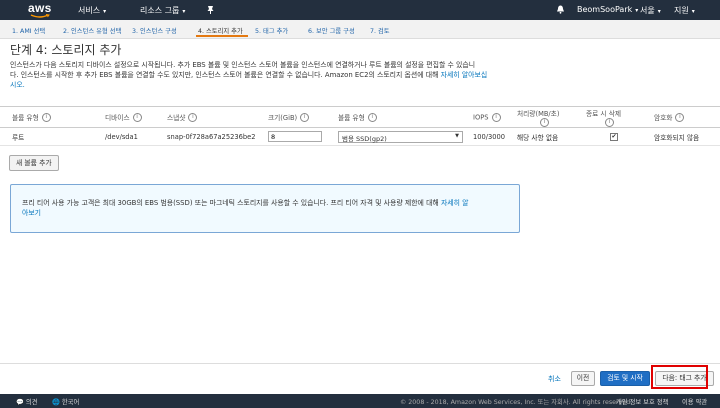  I want to click on header-throughput: 처리량(MB/초) i, so click(551, 117).